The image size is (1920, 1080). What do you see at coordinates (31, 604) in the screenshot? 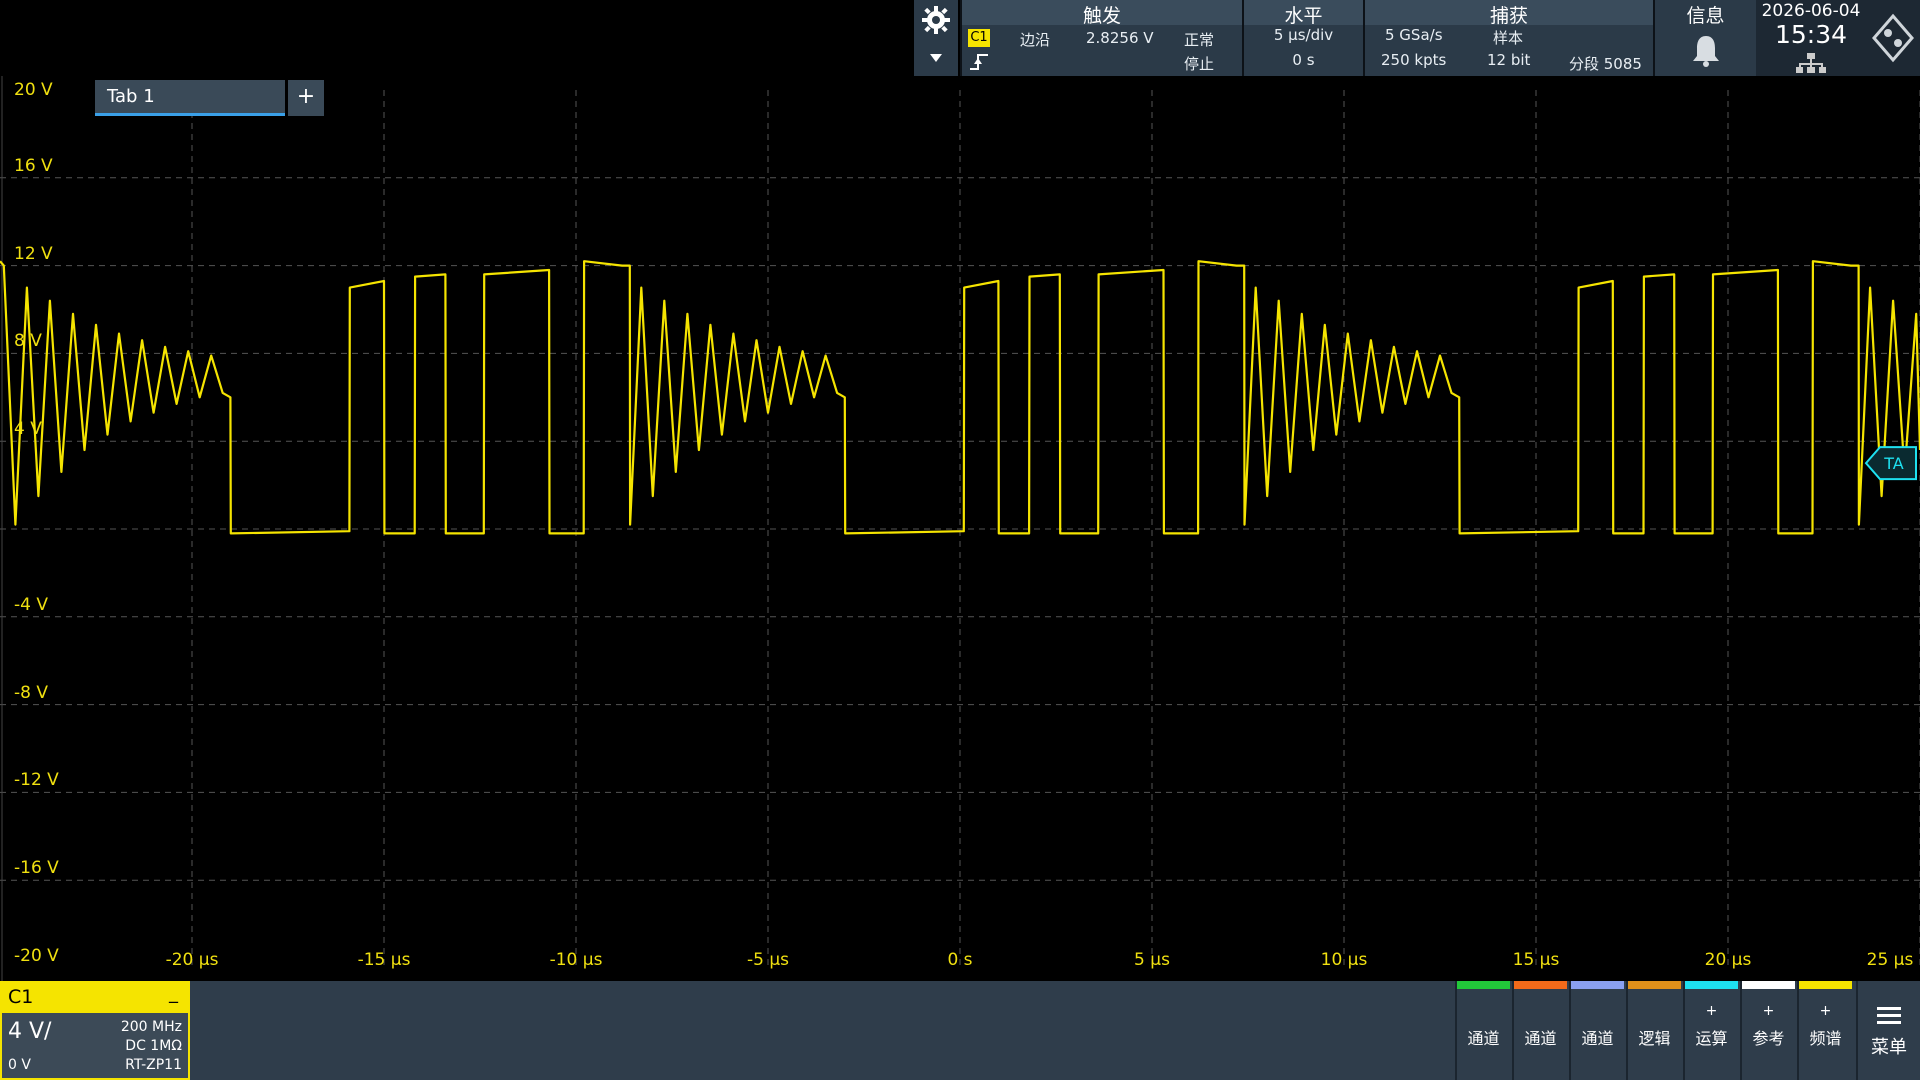
I see `y-tick-label: -4 V` at bounding box center [31, 604].